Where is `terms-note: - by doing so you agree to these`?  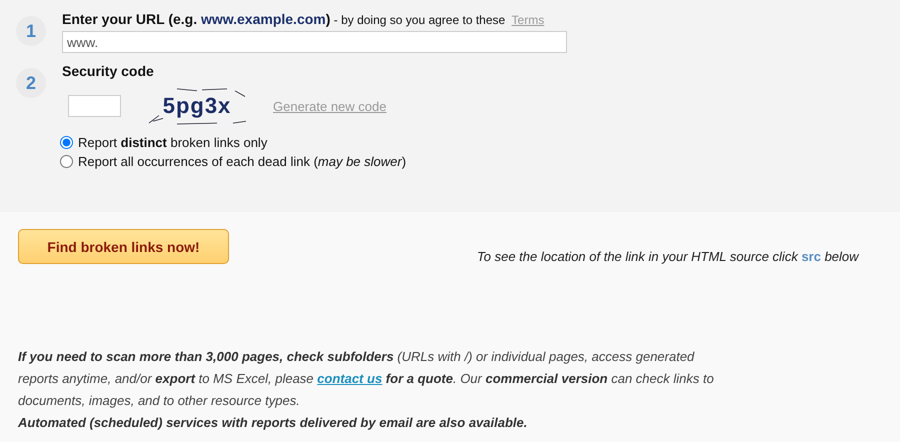 terms-note: - by doing so you agree to these is located at coordinates (419, 20).